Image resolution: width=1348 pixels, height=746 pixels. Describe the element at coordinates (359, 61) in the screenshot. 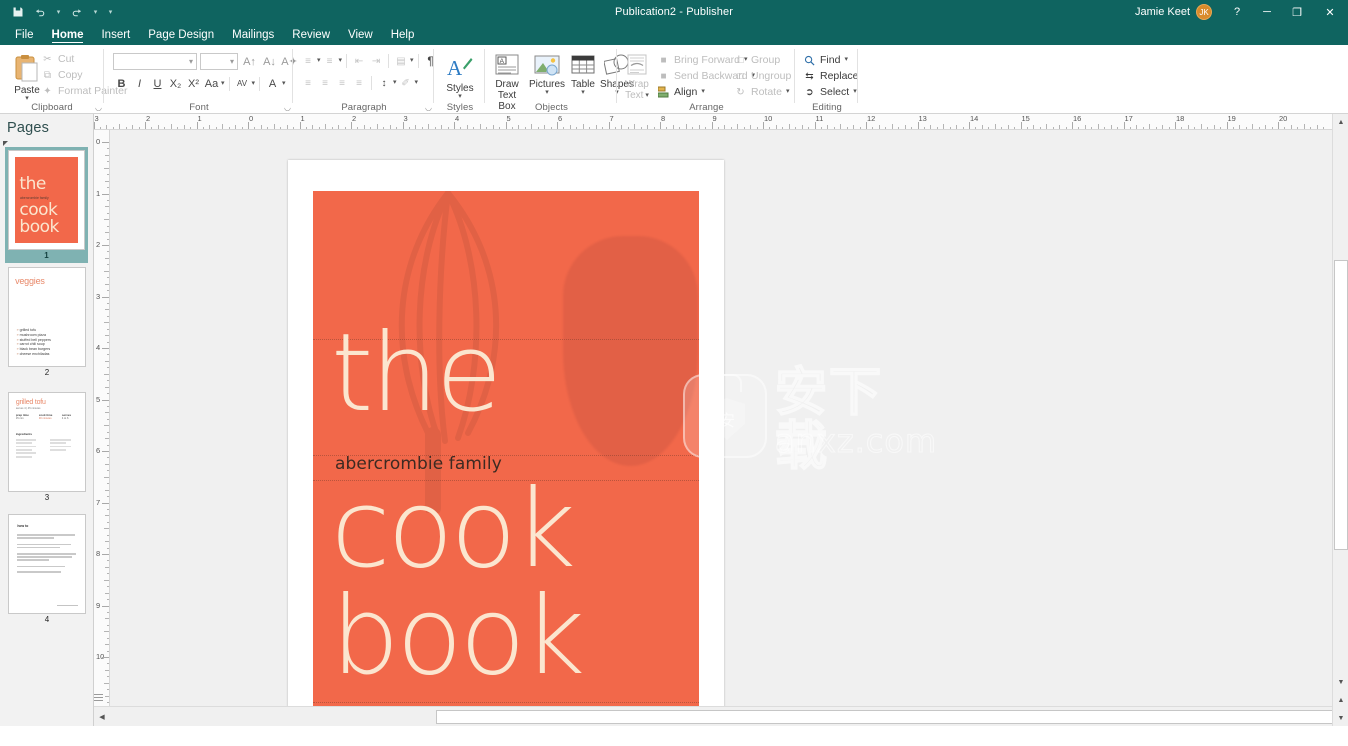

I see `decrease-indent-button: ⇤` at that location.